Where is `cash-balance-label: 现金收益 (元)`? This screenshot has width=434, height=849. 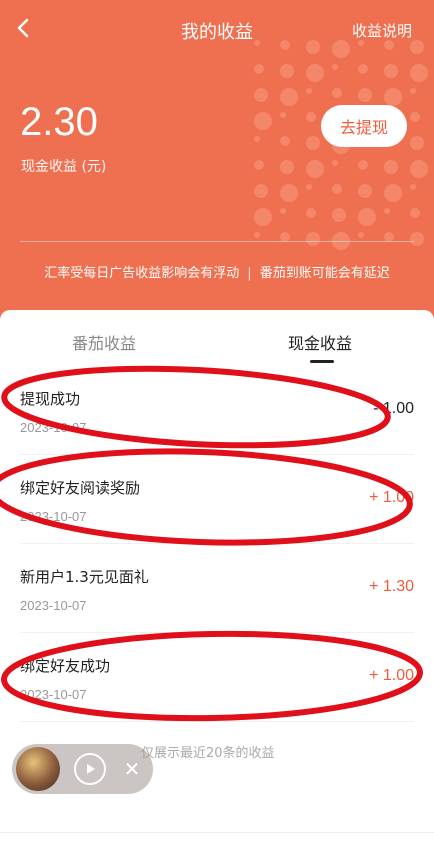 cash-balance-label: 现金收益 (元) is located at coordinates (64, 167).